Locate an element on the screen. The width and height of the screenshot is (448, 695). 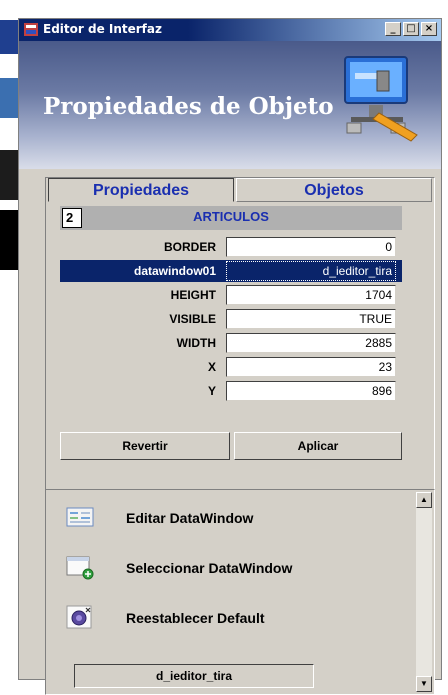
property-row-x: X 23 is located at coordinates (231, 367).